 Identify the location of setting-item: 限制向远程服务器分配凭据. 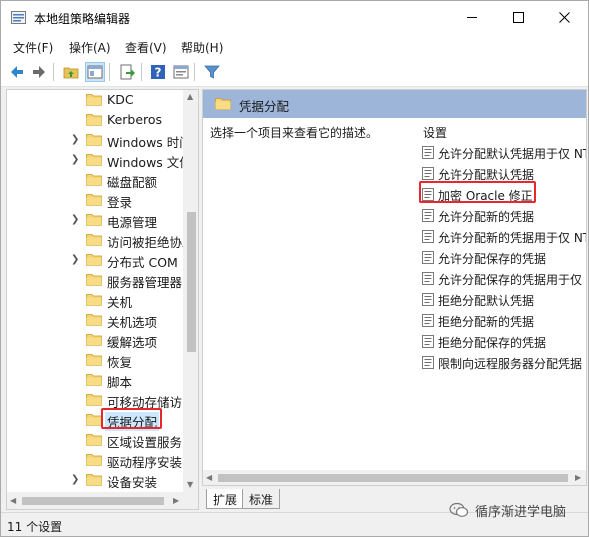
(504, 362).